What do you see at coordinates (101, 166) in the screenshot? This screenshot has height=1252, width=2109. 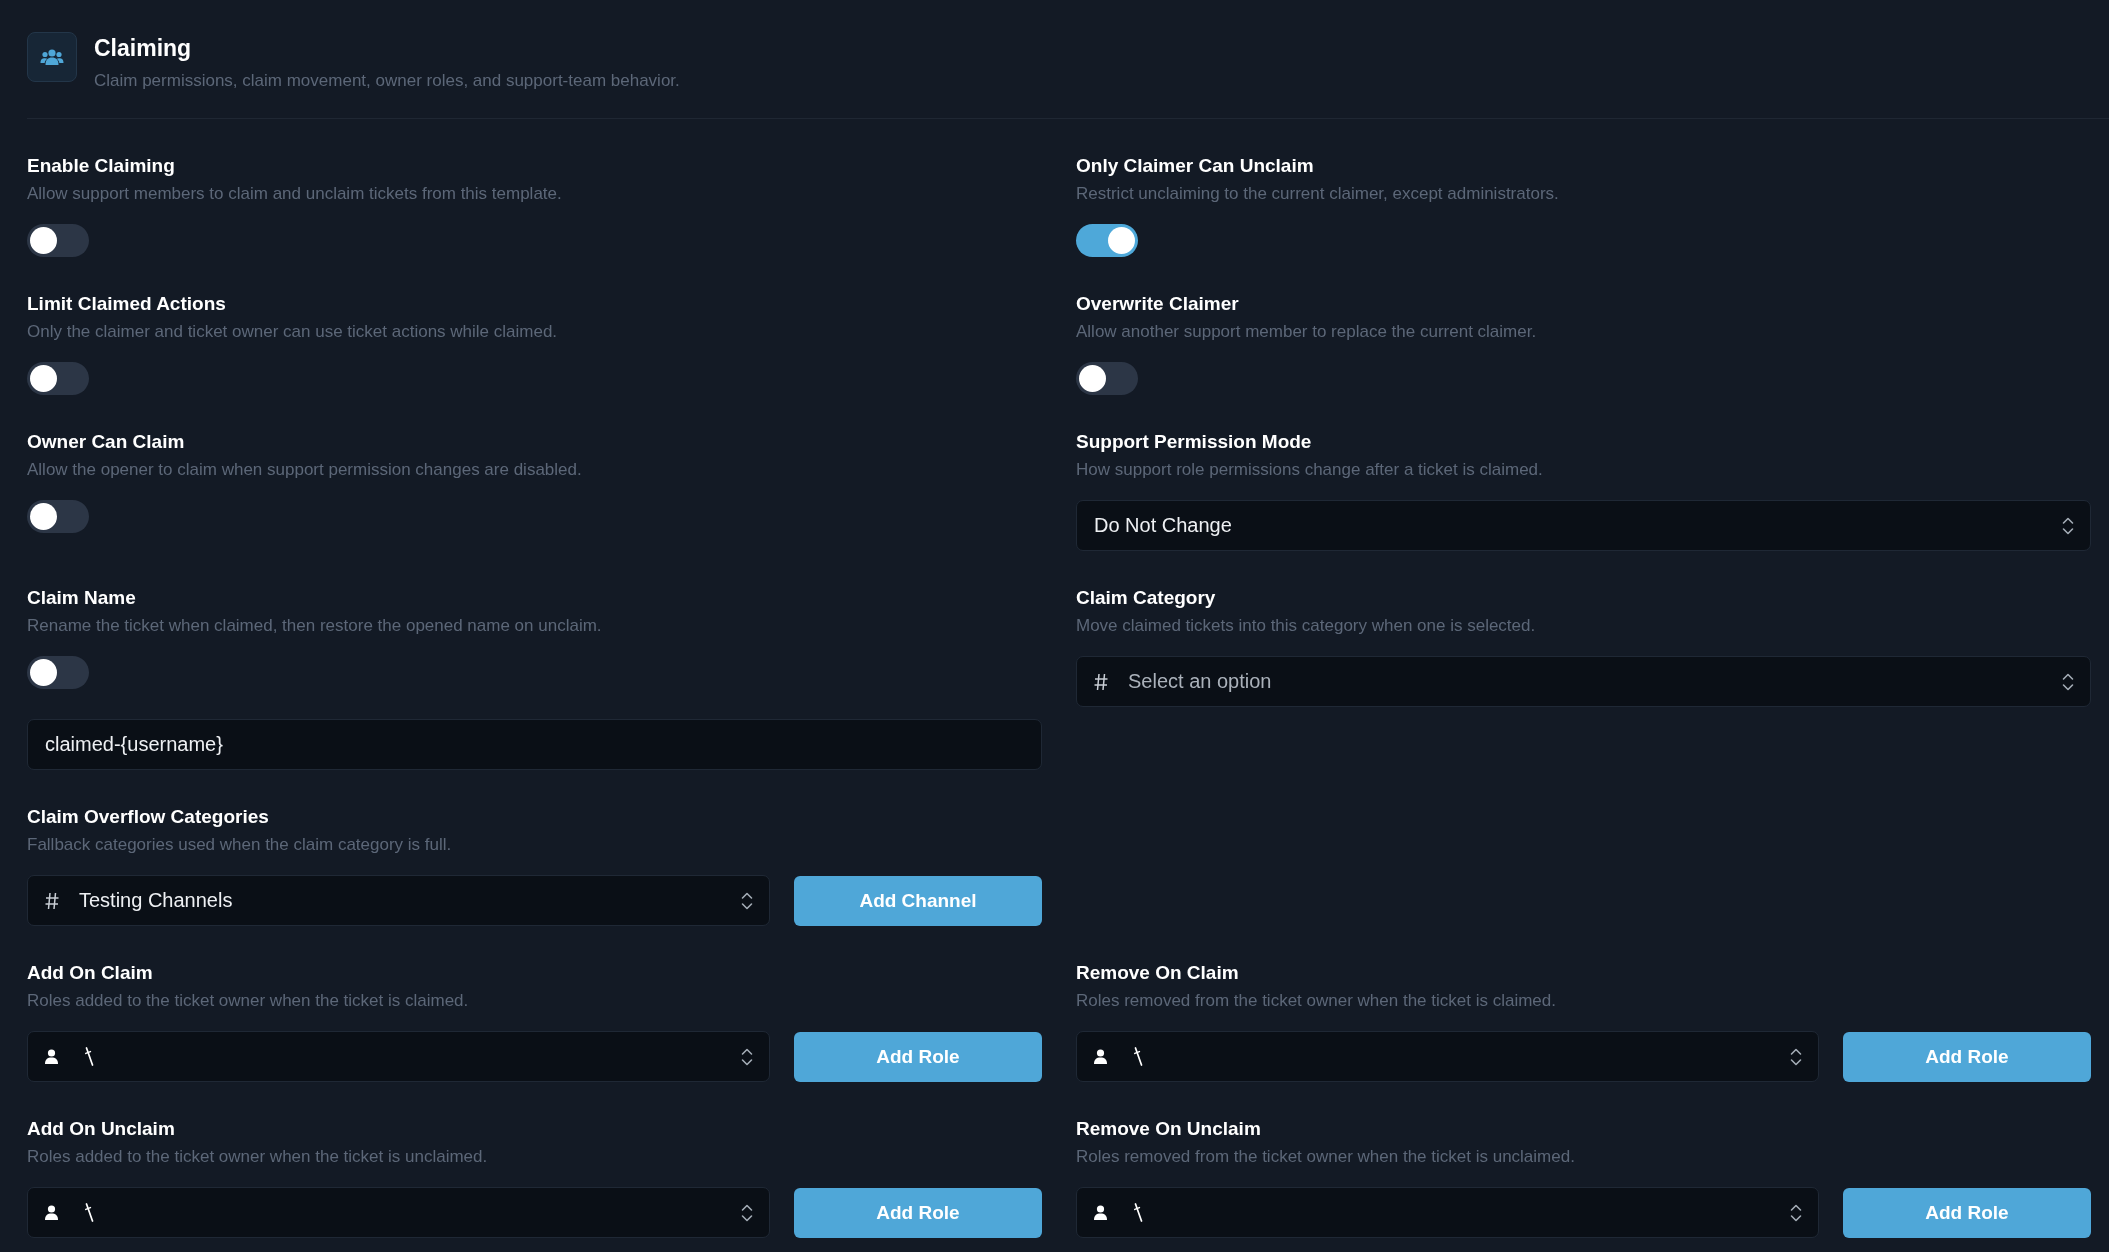 I see `setting-label: Enable Claiming` at bounding box center [101, 166].